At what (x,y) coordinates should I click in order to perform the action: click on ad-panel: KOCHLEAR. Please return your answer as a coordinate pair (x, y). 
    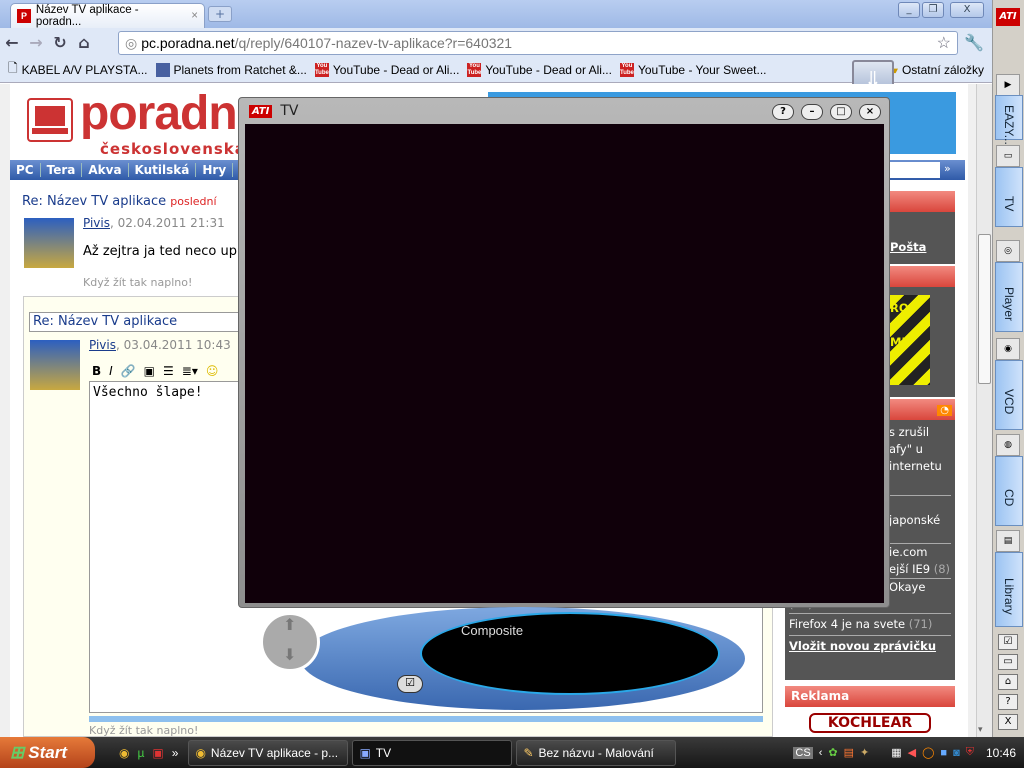
    Looking at the image, I should click on (870, 722).